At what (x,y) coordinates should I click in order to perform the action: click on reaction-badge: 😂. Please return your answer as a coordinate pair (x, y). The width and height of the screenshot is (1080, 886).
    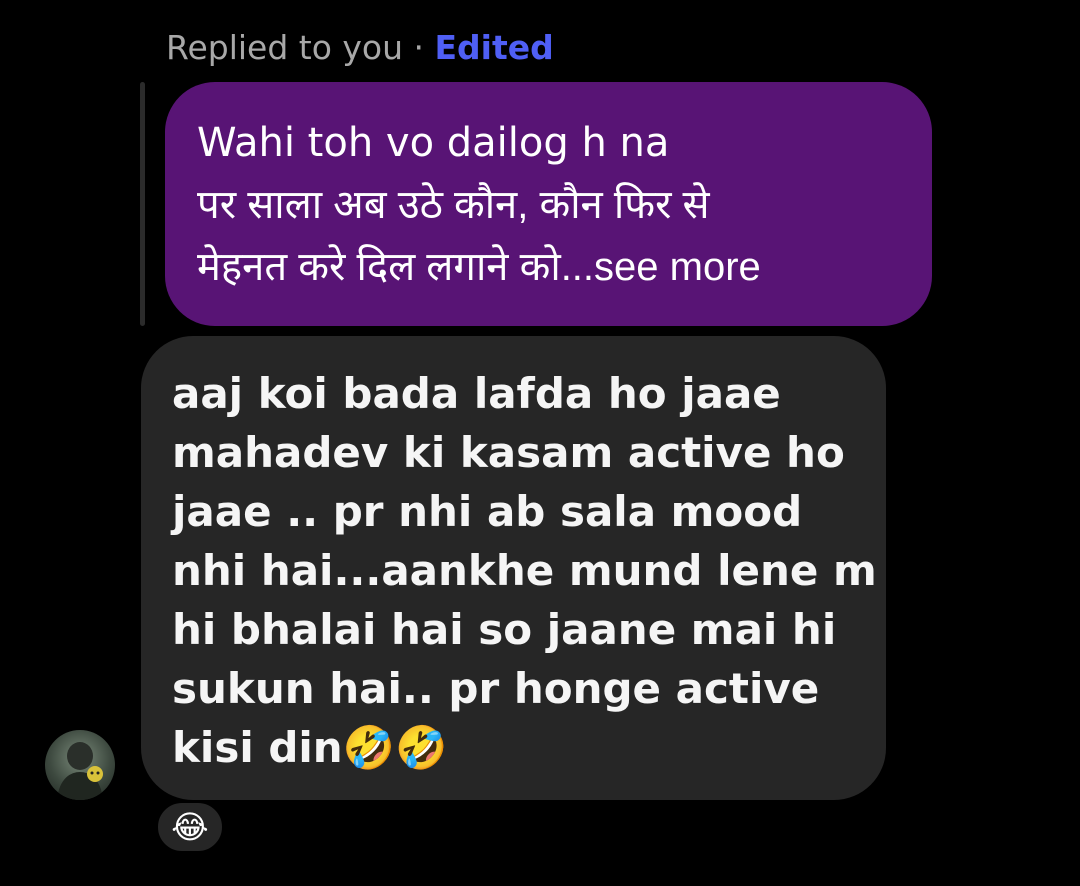
    Looking at the image, I should click on (190, 827).